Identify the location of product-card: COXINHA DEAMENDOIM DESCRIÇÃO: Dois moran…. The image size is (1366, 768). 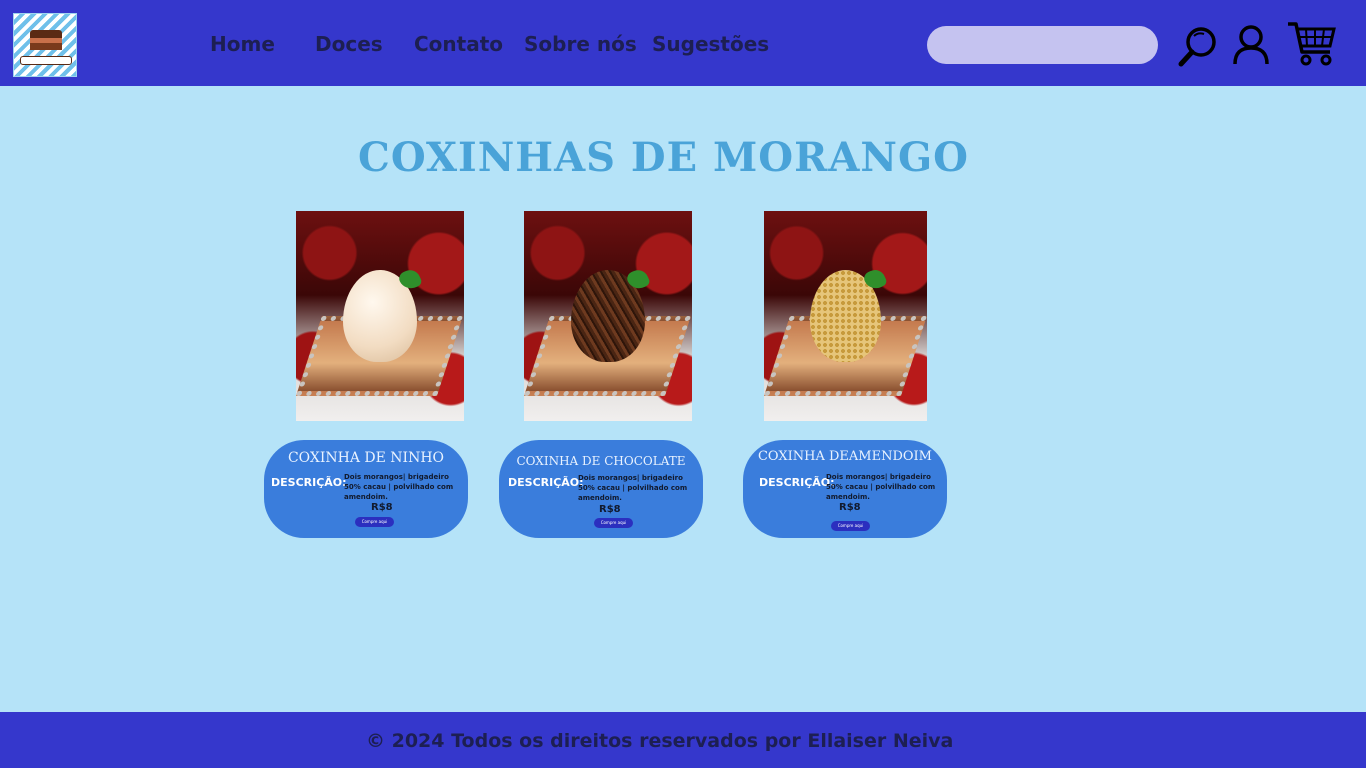
(845, 489).